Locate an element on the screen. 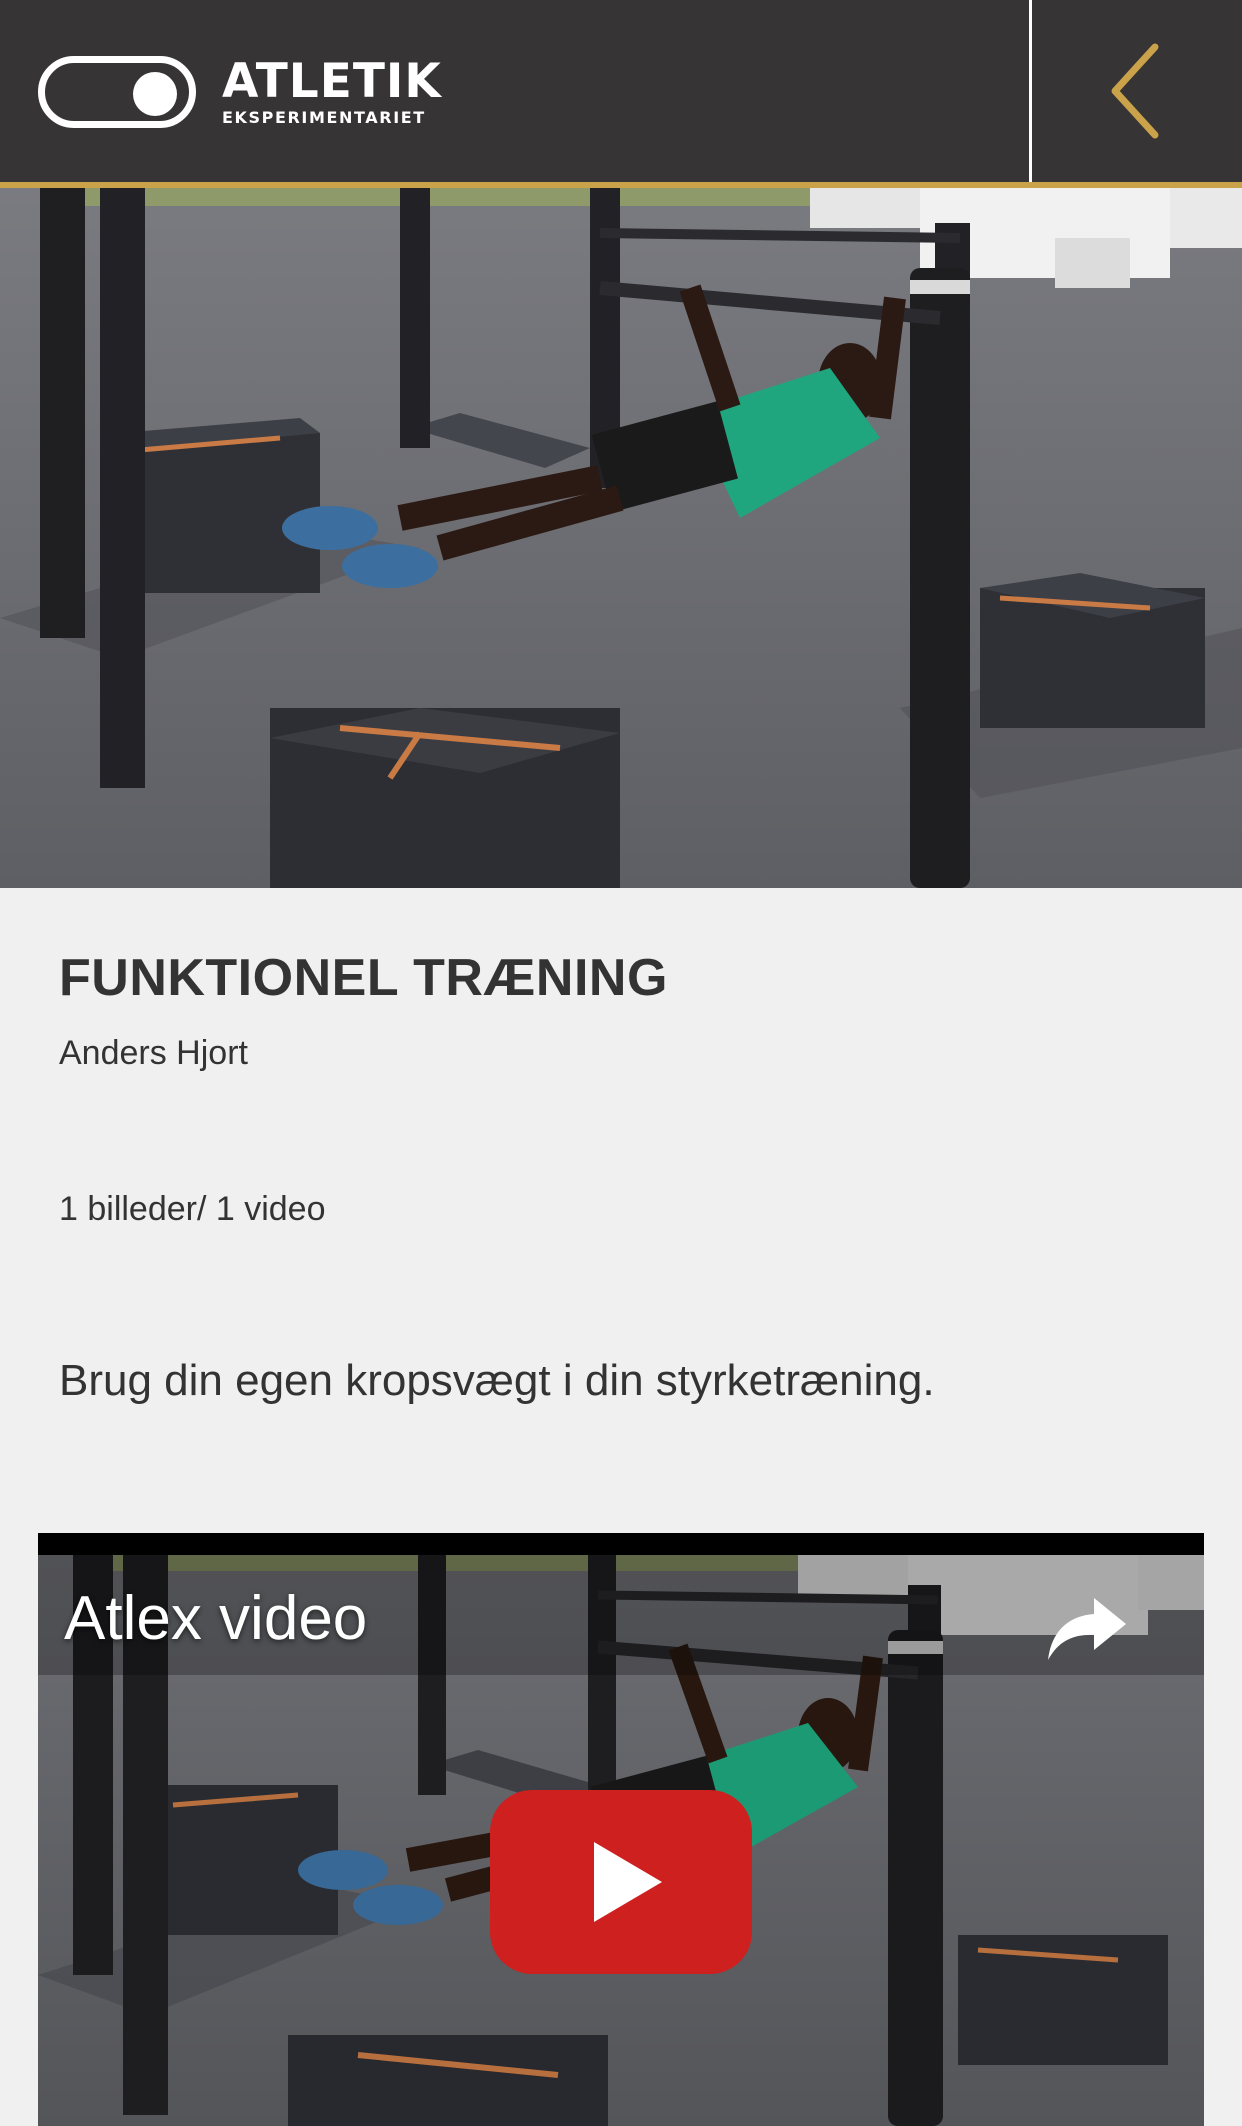  page-title: FUNKTIONEL TRÆNING is located at coordinates (363, 978).